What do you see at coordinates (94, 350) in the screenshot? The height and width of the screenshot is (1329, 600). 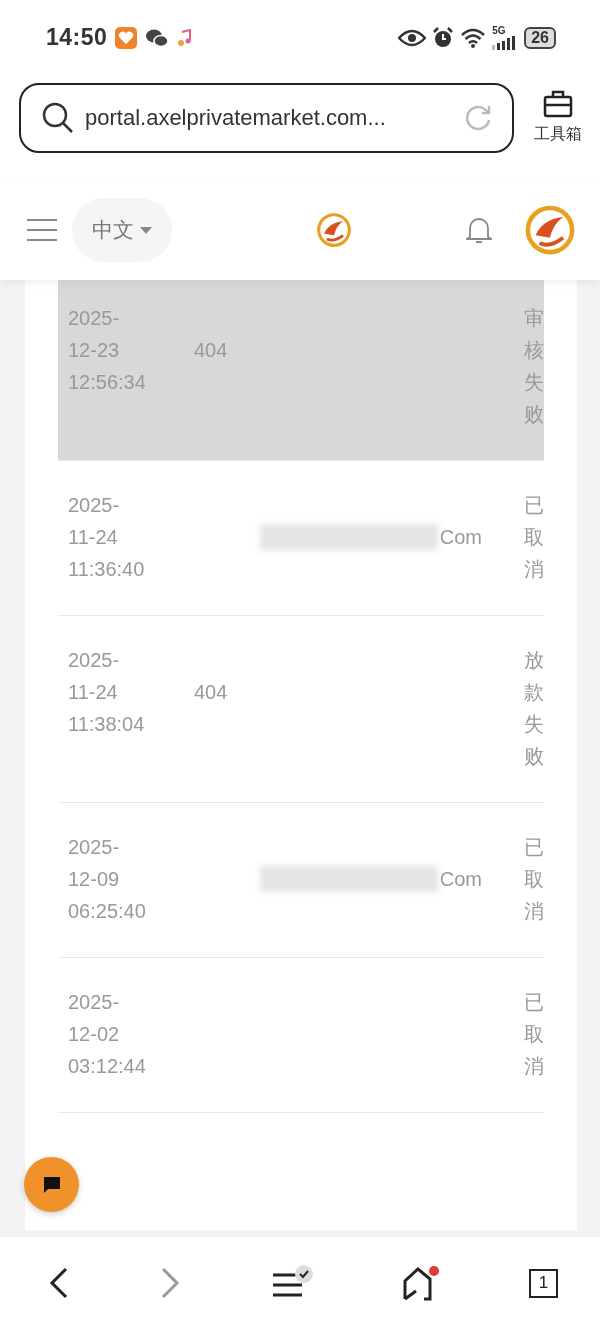 I see `date-text: 12-23` at bounding box center [94, 350].